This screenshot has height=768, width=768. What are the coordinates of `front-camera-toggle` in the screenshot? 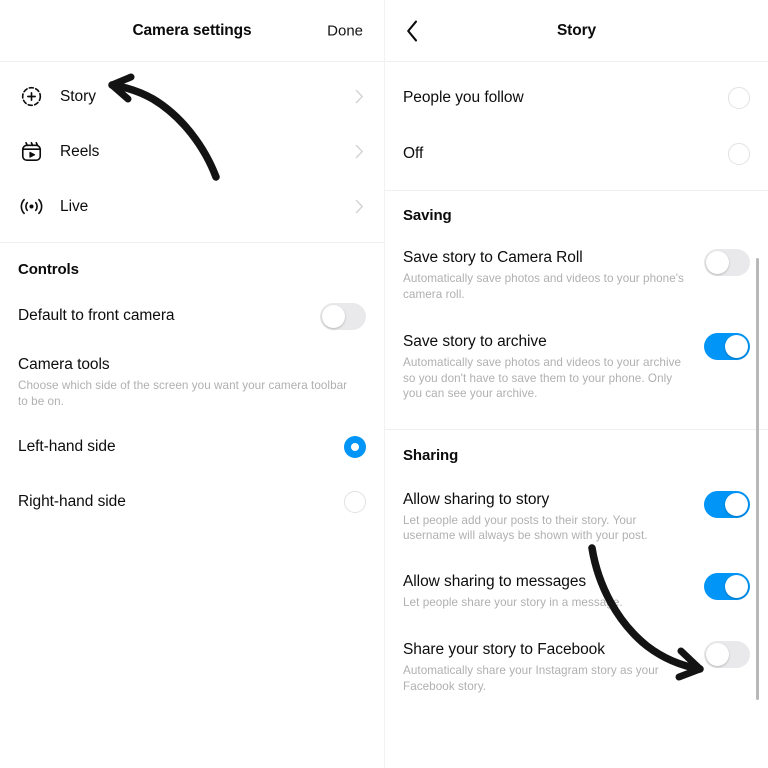 It's located at (343, 316).